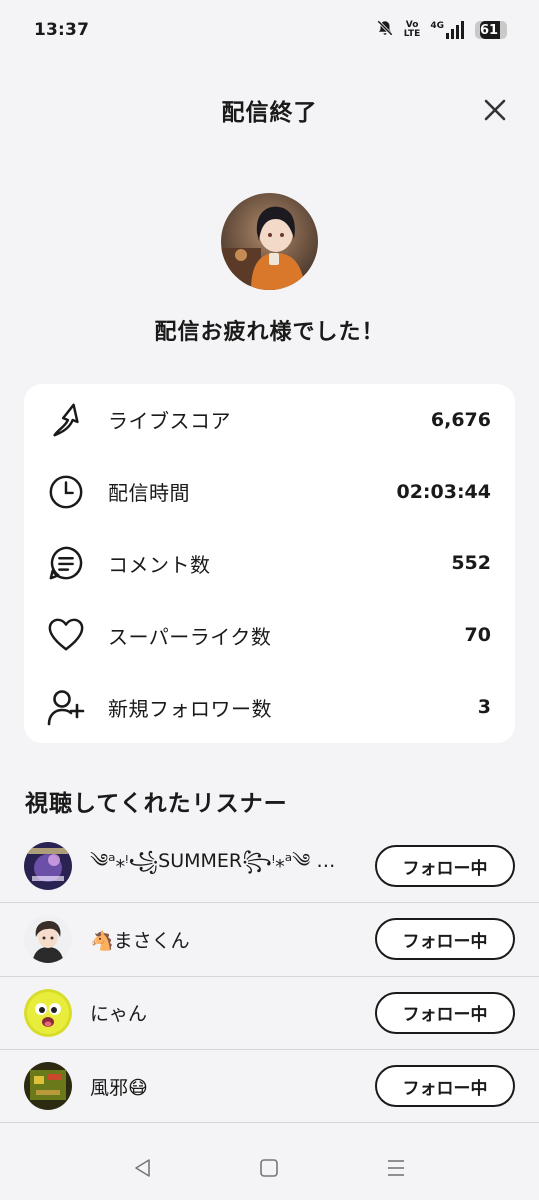 The image size is (539, 1200). I want to click on comment-icon, so click(66, 563).